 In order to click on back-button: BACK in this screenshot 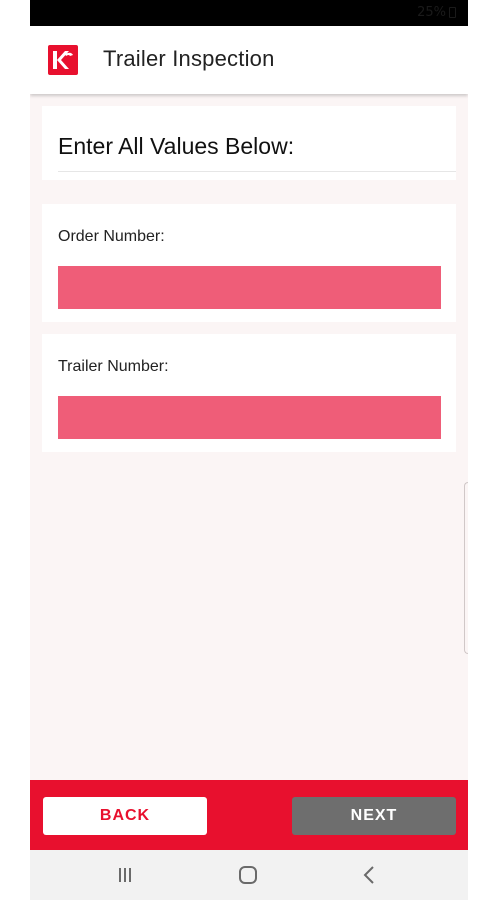, I will do `click(125, 816)`.